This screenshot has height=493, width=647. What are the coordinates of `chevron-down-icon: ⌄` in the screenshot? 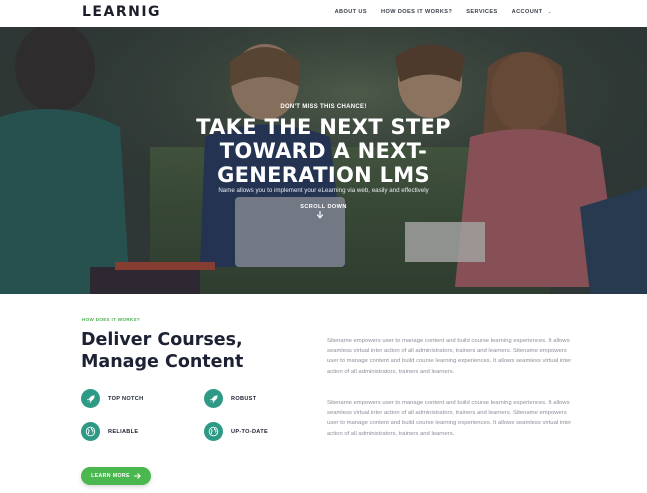 It's located at (549, 12).